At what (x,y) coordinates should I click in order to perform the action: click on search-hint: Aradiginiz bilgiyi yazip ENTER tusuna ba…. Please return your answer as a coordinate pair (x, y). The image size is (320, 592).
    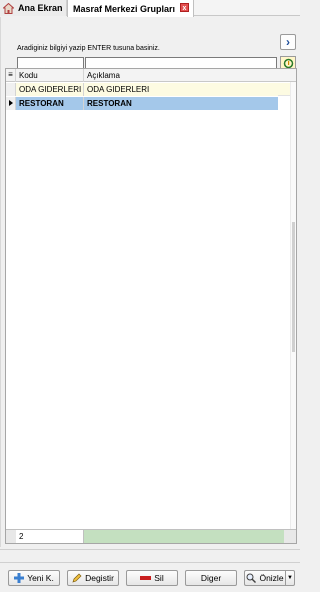
    Looking at the image, I should click on (88, 48).